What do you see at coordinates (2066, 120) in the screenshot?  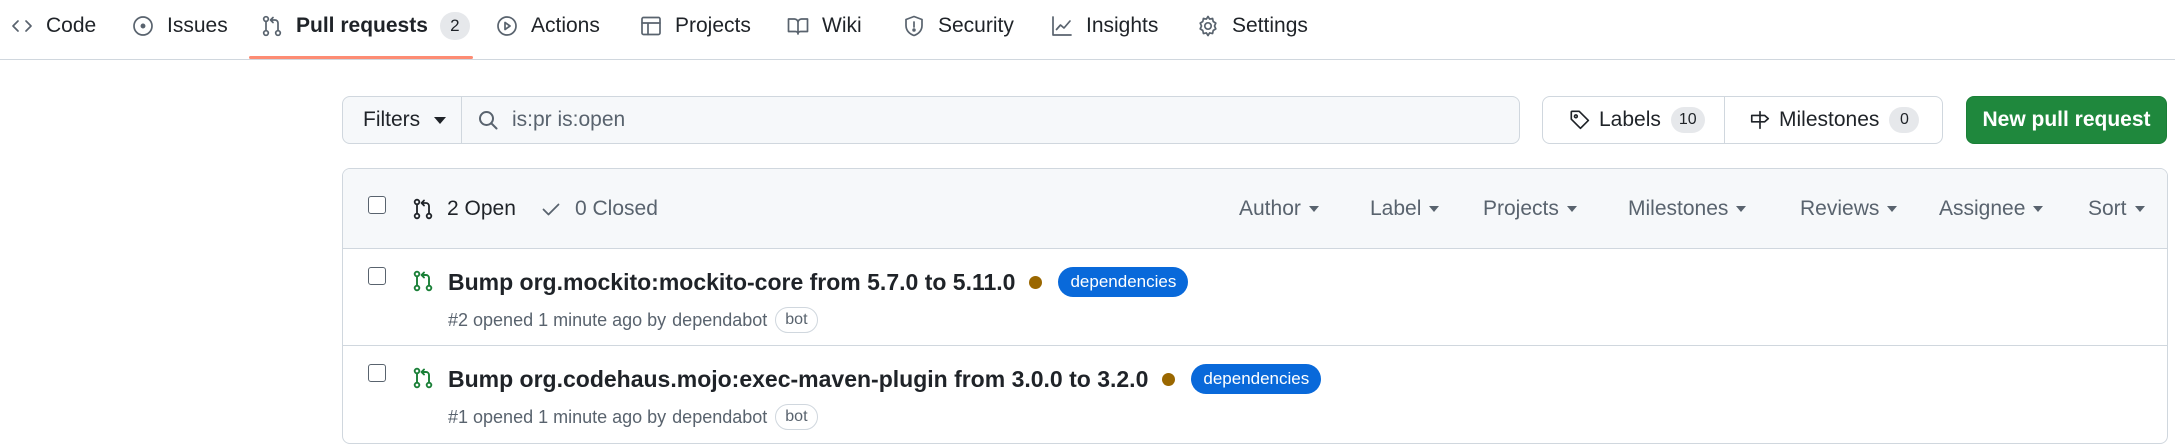 I see `new-pull-request-button: New pull request` at bounding box center [2066, 120].